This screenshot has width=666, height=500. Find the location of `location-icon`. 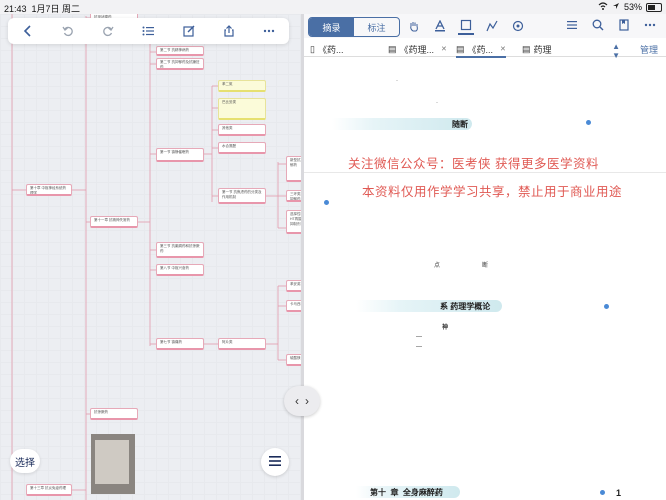

location-icon is located at coordinates (616, 7).